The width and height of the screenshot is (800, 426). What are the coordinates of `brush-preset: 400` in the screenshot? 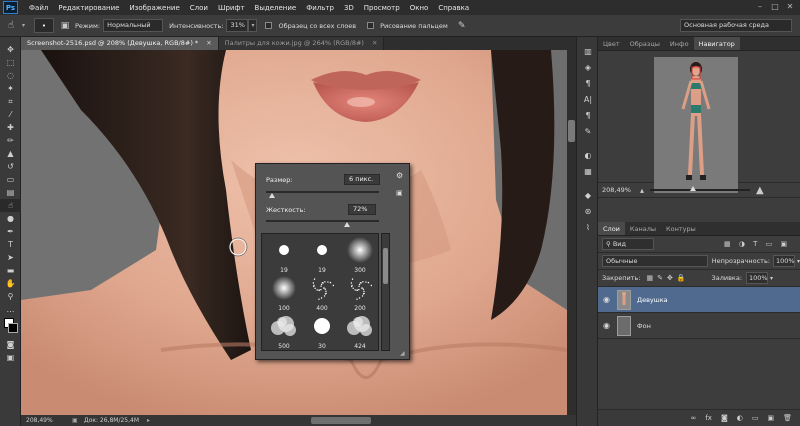 It's located at (322, 293).